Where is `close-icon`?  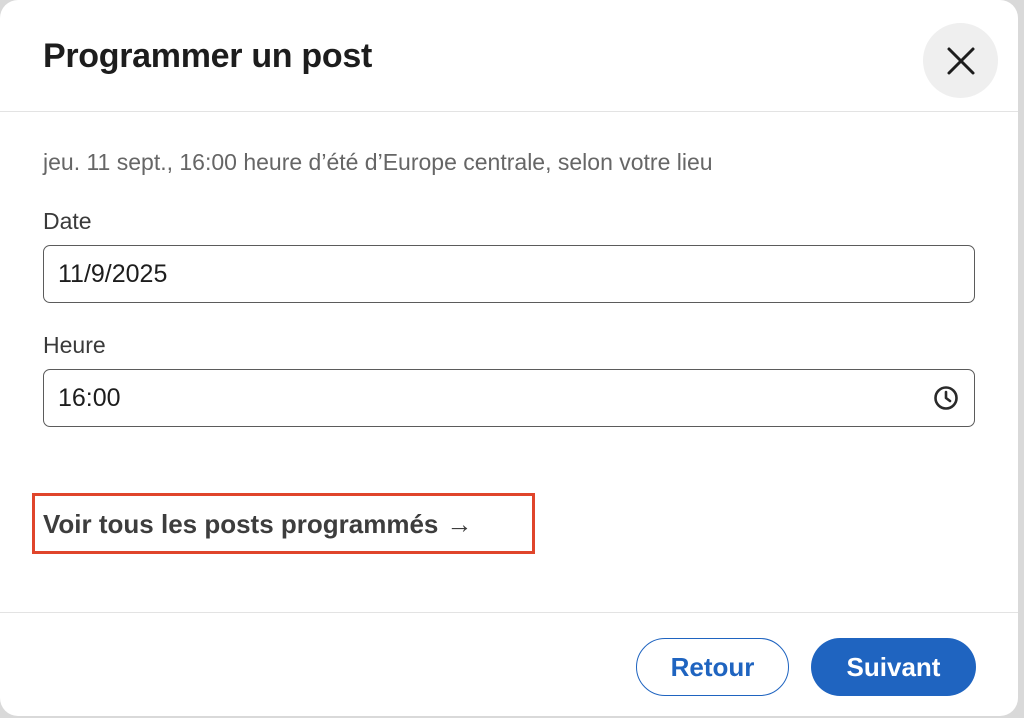 close-icon is located at coordinates (960, 60).